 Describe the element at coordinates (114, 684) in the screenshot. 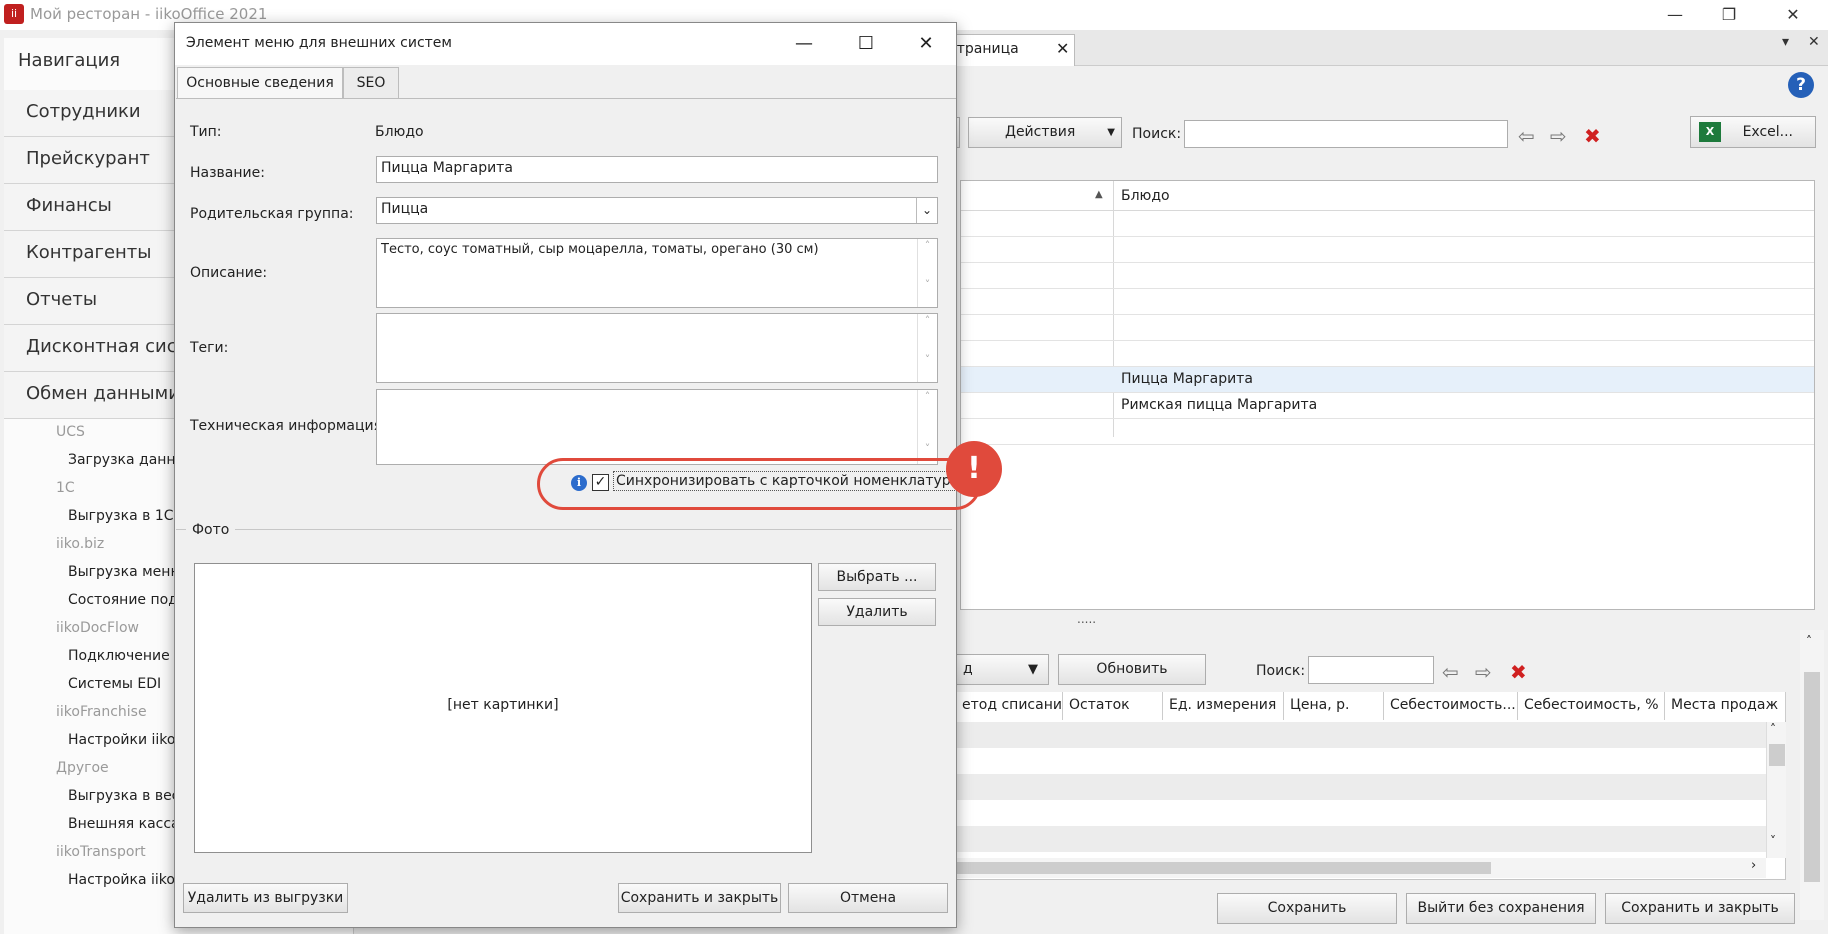

I see `nav-link-edi-systems: Системы EDI` at that location.